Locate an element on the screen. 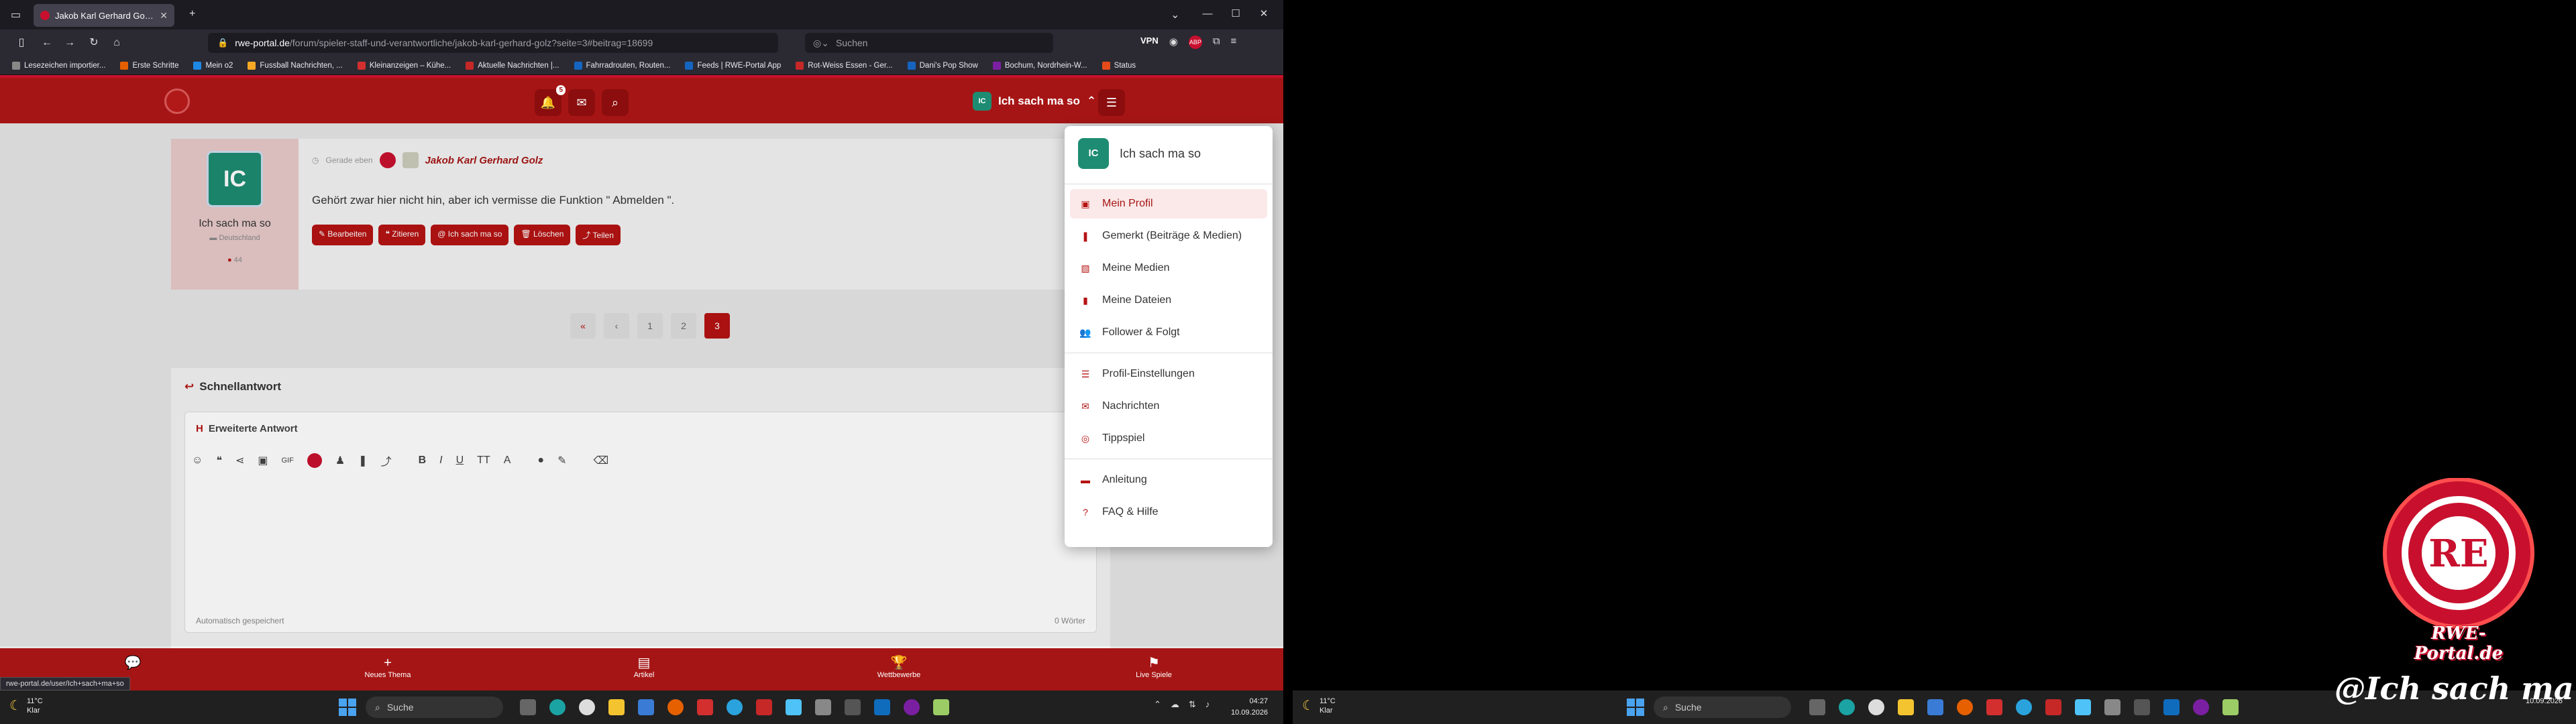  account-icon: ◉ is located at coordinates (1173, 42).